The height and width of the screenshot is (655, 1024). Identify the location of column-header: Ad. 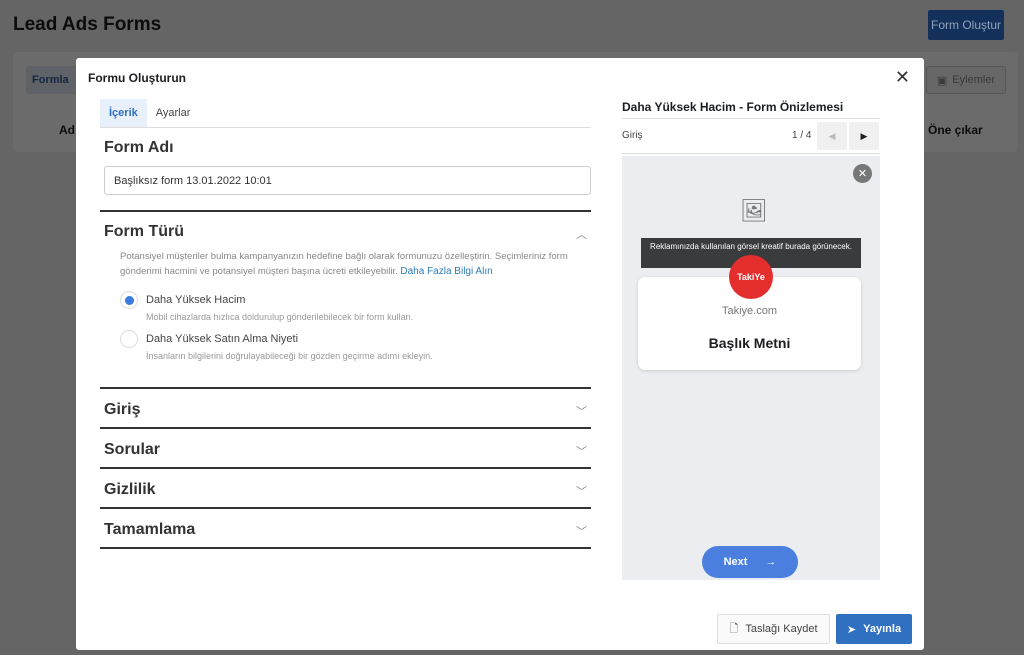
(67, 130).